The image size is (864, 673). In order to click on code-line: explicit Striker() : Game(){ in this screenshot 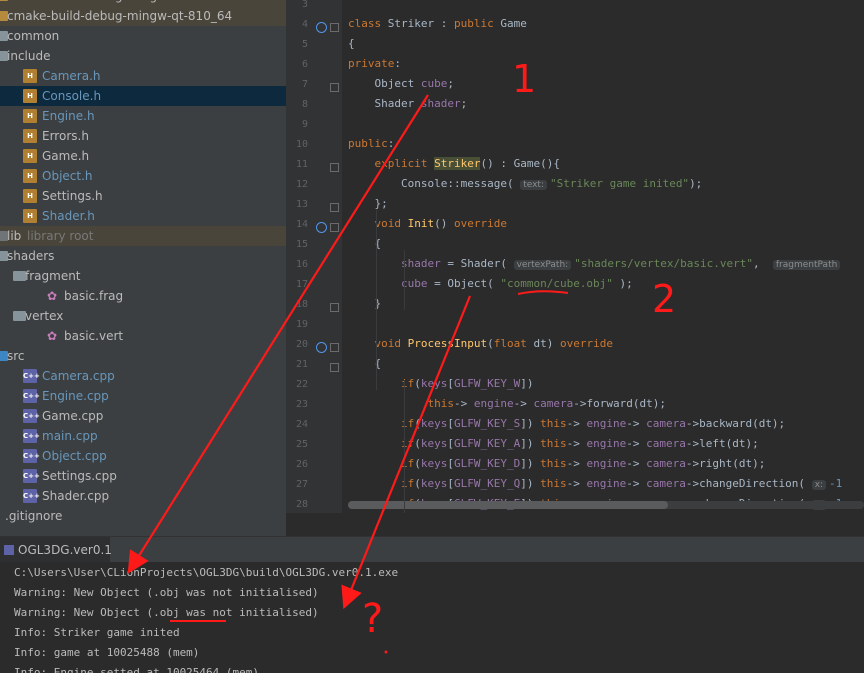, I will do `click(454, 163)`.